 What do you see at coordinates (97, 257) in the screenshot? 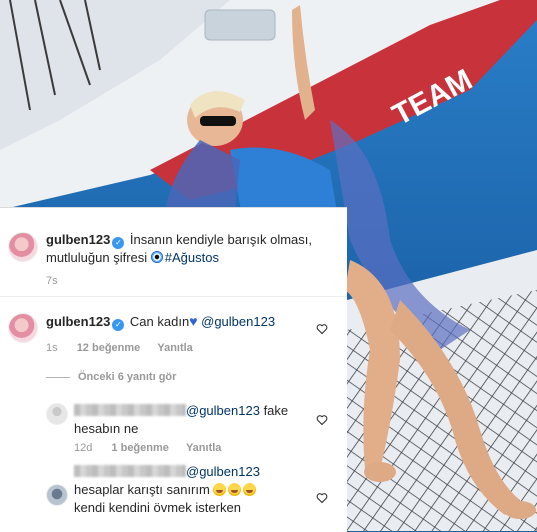
I see `caption-line2: mutluluğun şifresi` at bounding box center [97, 257].